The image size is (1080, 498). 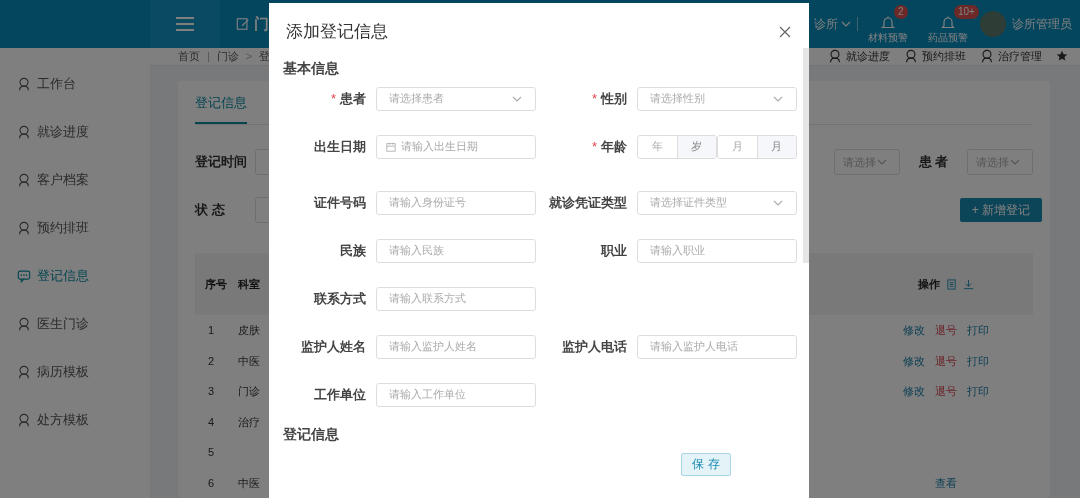 What do you see at coordinates (211, 483) in the screenshot?
I see `table-cell-text: 6` at bounding box center [211, 483].